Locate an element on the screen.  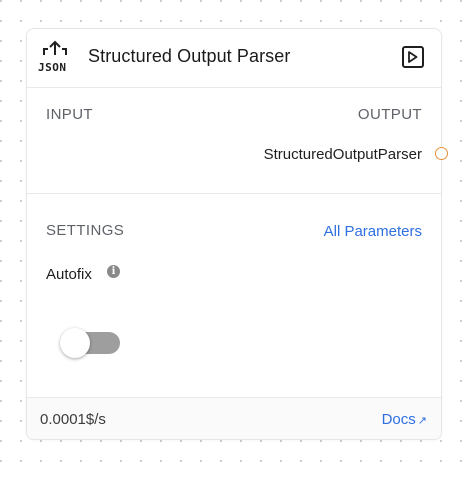
info-icon: i is located at coordinates (113, 271).